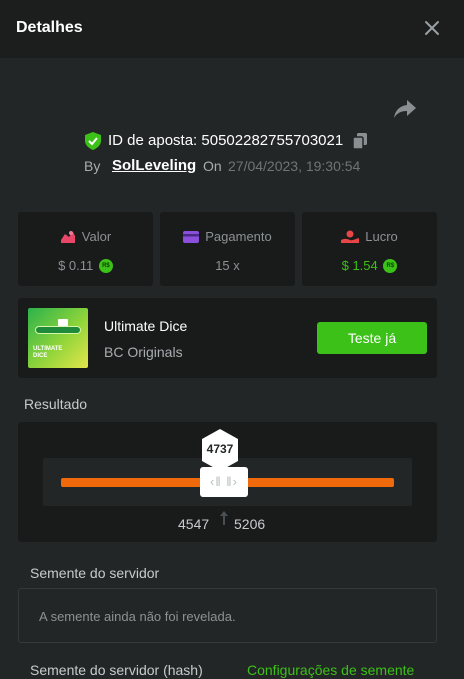  Describe the element at coordinates (116, 670) in the screenshot. I see `server-seed-hash-title: Semente do servidor (hash)` at that location.